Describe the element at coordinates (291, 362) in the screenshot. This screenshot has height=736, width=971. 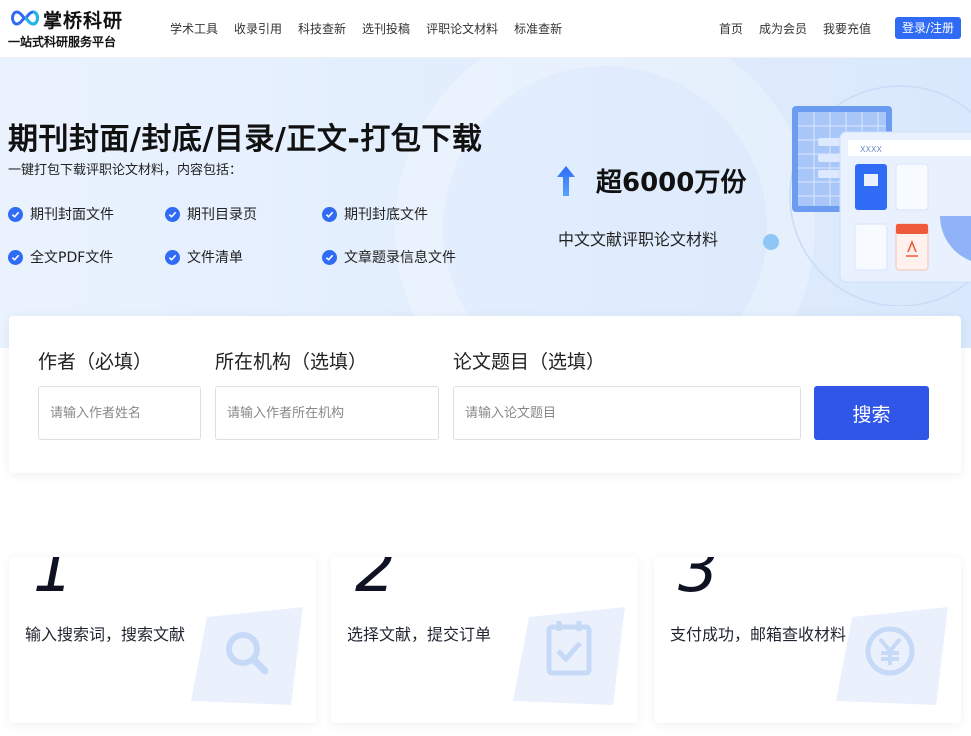
I see `institution-label: 所在机构（选填）` at that location.